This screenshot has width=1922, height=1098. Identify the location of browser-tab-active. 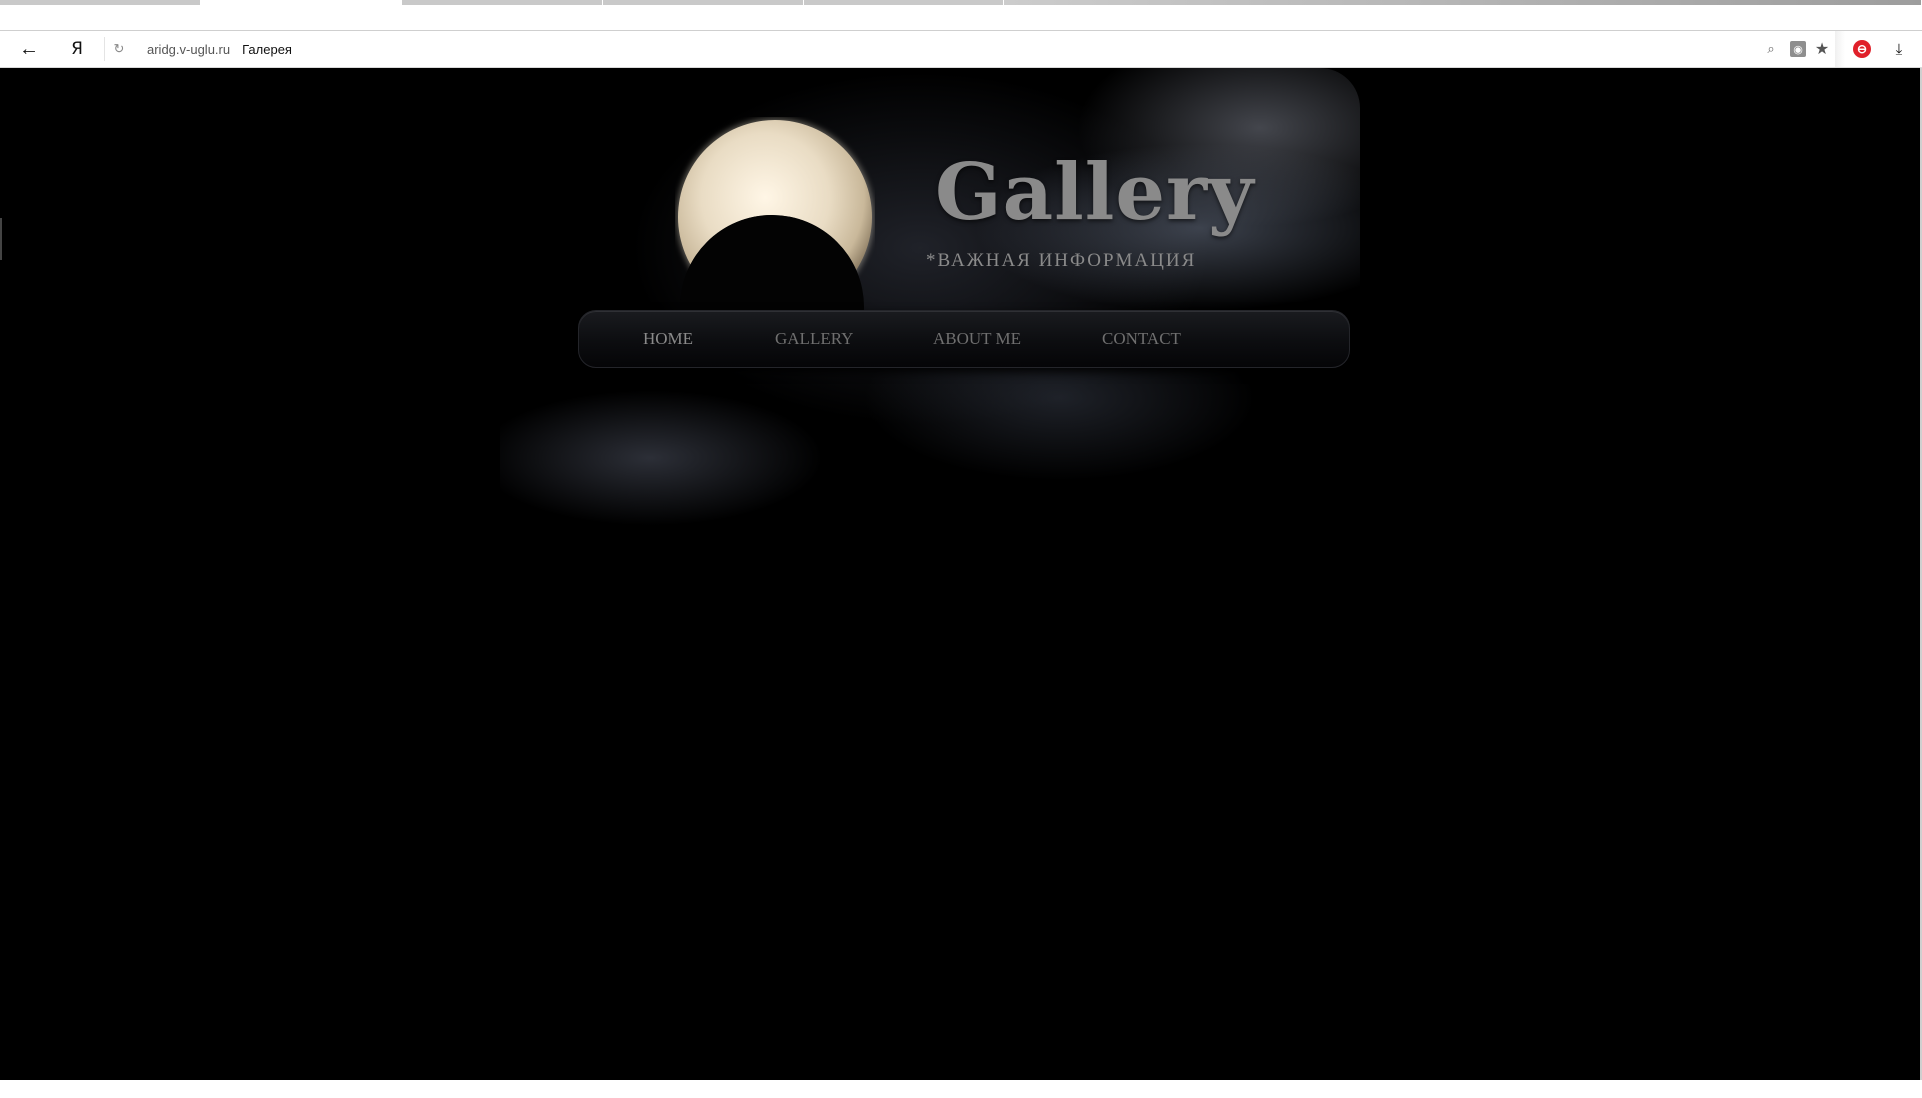
(301, 2).